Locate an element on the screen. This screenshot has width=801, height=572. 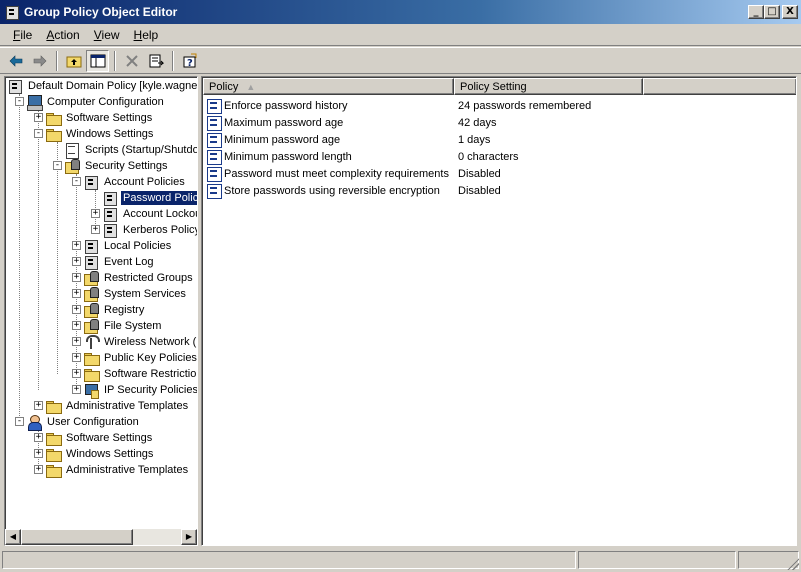
tree-item-password-policy: Password Policy is located at coordinates (102, 198).